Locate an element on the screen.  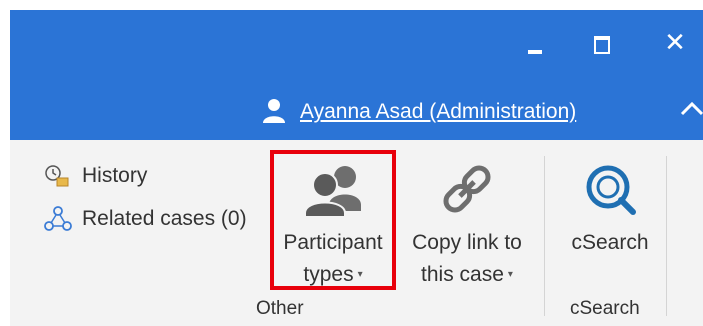
copy-link-label-line2: this case ▾ is located at coordinates (467, 274).